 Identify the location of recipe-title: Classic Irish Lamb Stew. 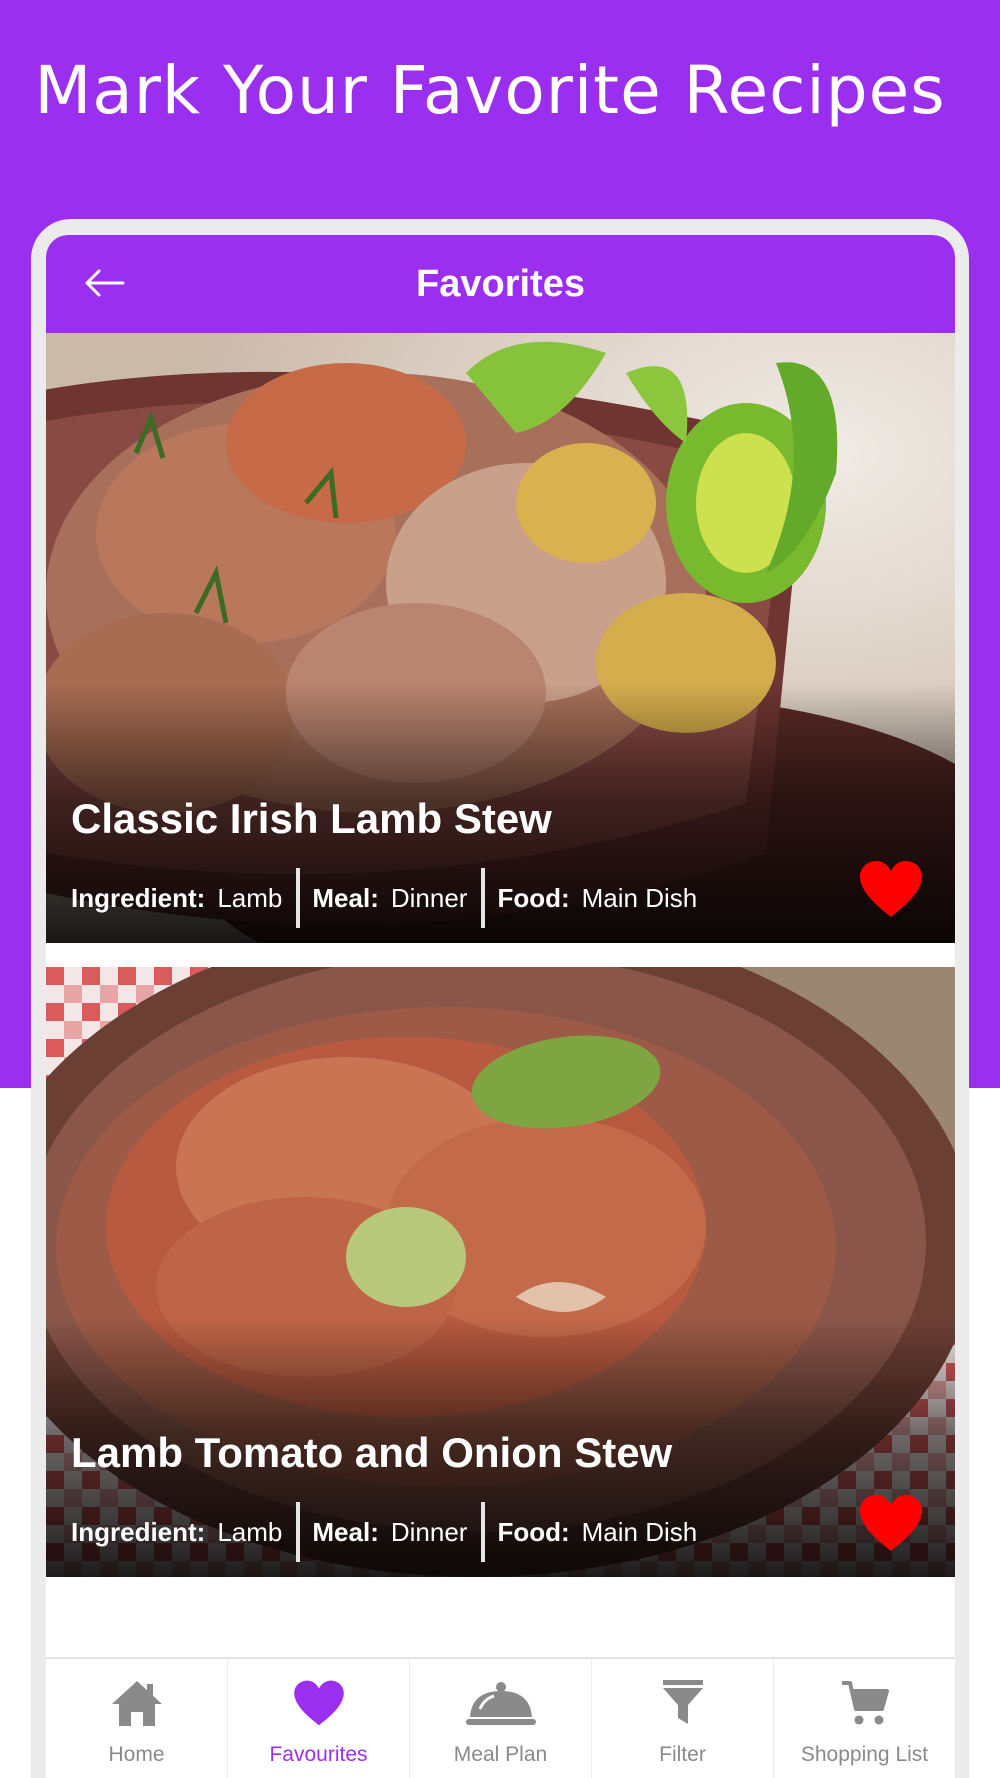
(311, 818).